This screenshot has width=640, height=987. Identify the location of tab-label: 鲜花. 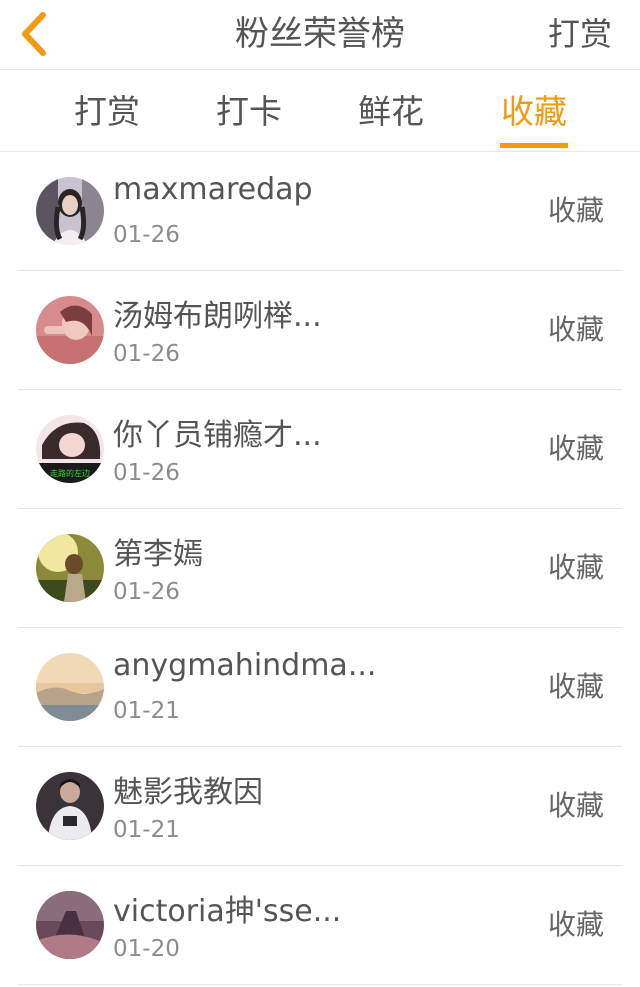
(391, 111).